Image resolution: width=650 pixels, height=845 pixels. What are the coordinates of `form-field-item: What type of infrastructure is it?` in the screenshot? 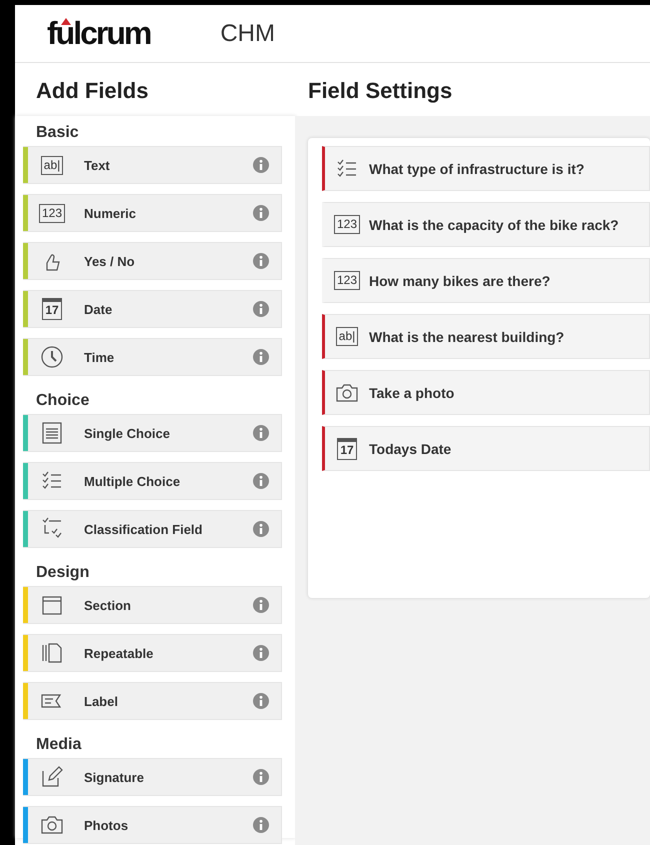 It's located at (486, 168).